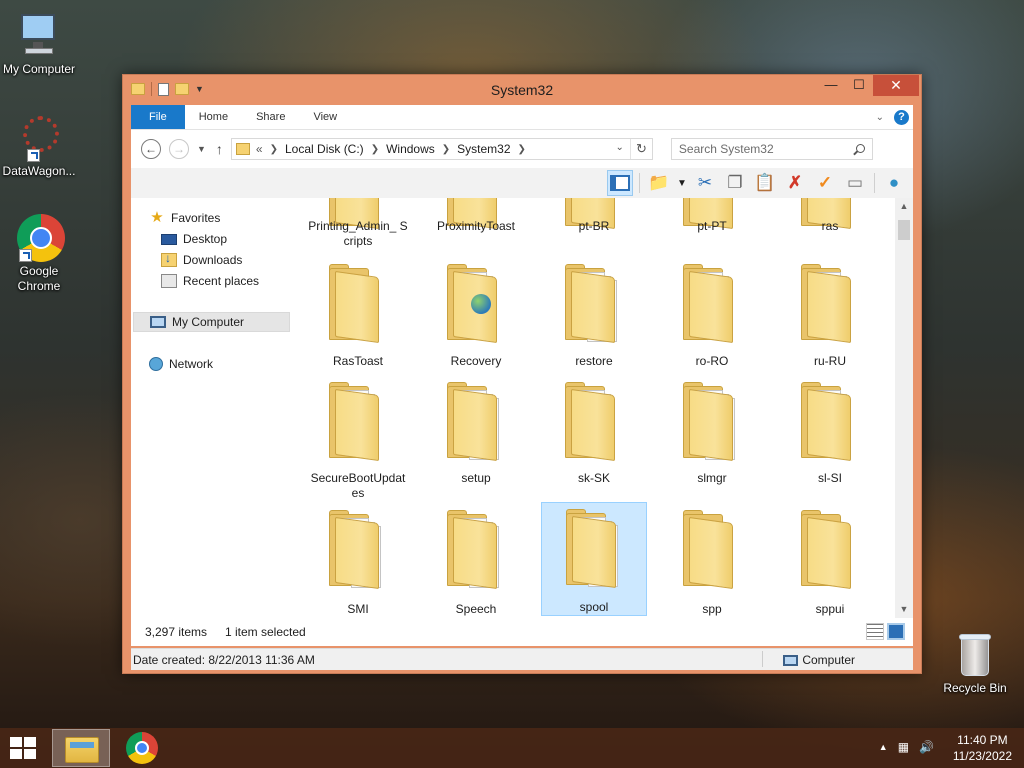 The image size is (1024, 768). I want to click on search-input: Search System32, so click(771, 149).